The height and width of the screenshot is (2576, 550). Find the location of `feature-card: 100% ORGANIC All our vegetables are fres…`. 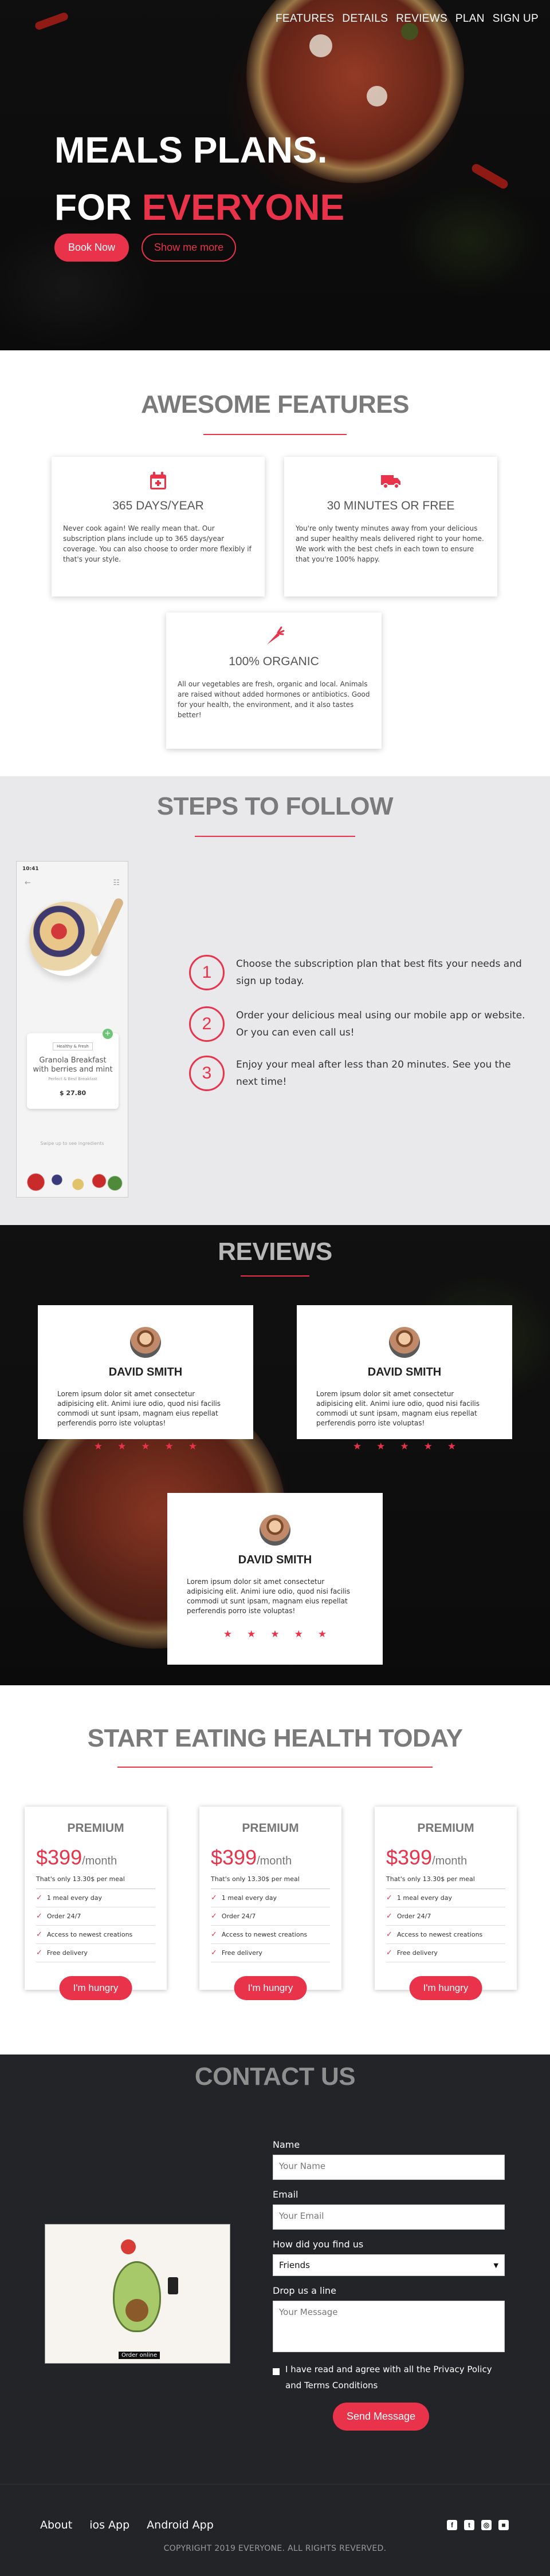

feature-card: 100% ORGANIC All our vegetables are fres… is located at coordinates (274, 681).